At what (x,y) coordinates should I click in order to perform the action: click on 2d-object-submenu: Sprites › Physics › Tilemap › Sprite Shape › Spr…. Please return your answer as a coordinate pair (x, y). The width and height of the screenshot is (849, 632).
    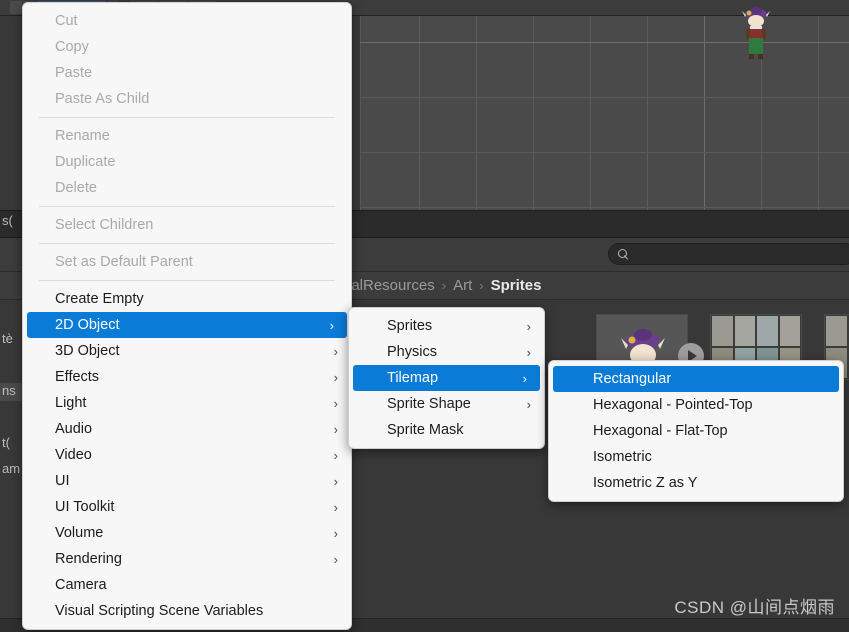
    Looking at the image, I should click on (446, 378).